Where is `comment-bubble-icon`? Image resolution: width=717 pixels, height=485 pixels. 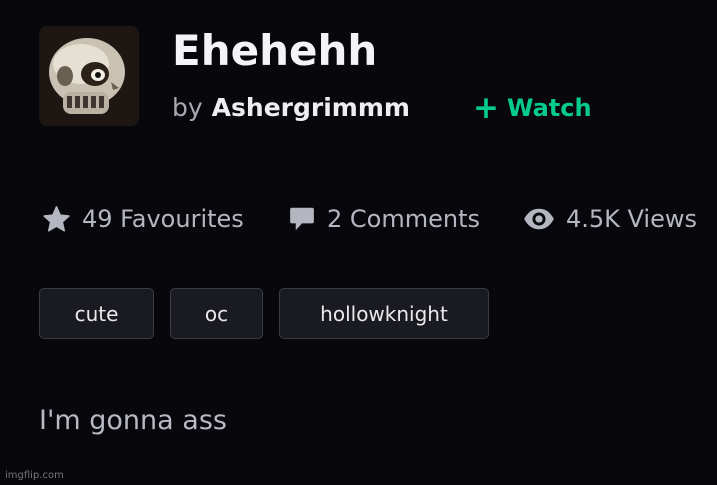 comment-bubble-icon is located at coordinates (302, 219).